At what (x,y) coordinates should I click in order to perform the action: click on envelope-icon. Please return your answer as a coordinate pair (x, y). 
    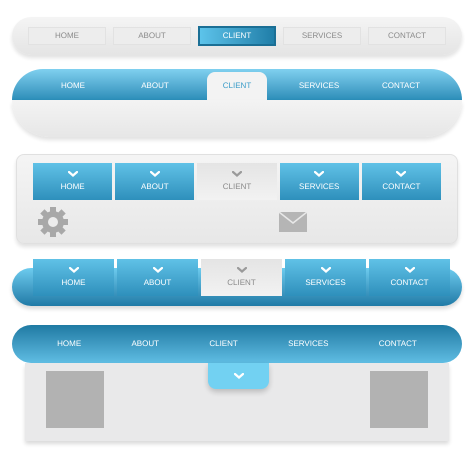
    Looking at the image, I should click on (293, 222).